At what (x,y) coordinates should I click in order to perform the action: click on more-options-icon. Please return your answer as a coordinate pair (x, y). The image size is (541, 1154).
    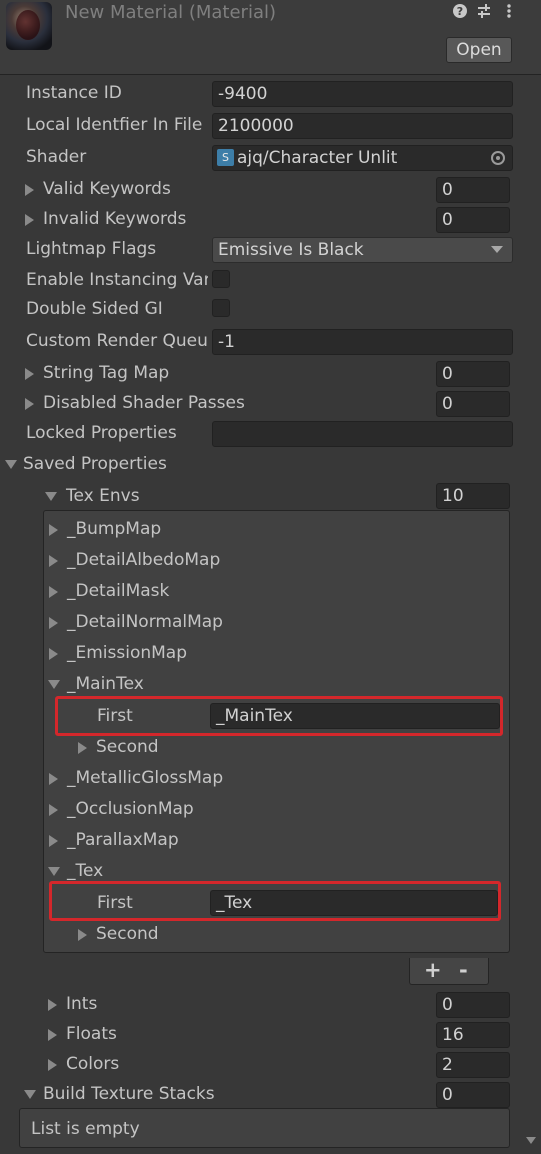
    Looking at the image, I should click on (509, 12).